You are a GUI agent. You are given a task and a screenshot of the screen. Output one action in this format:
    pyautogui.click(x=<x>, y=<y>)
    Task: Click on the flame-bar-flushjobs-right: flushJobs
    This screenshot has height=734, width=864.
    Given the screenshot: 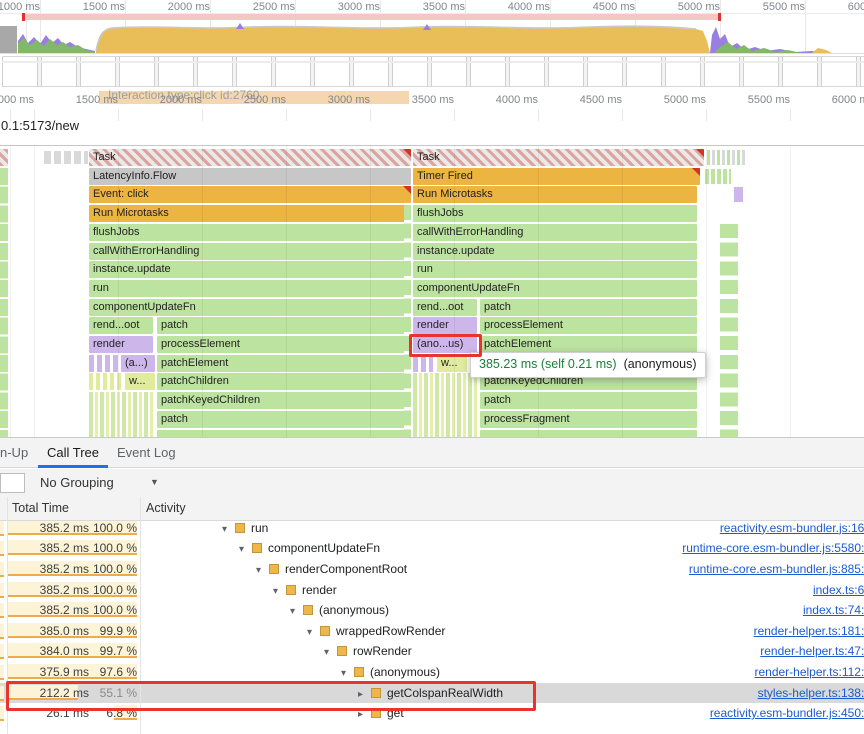 What is the action you would take?
    pyautogui.click(x=555, y=214)
    